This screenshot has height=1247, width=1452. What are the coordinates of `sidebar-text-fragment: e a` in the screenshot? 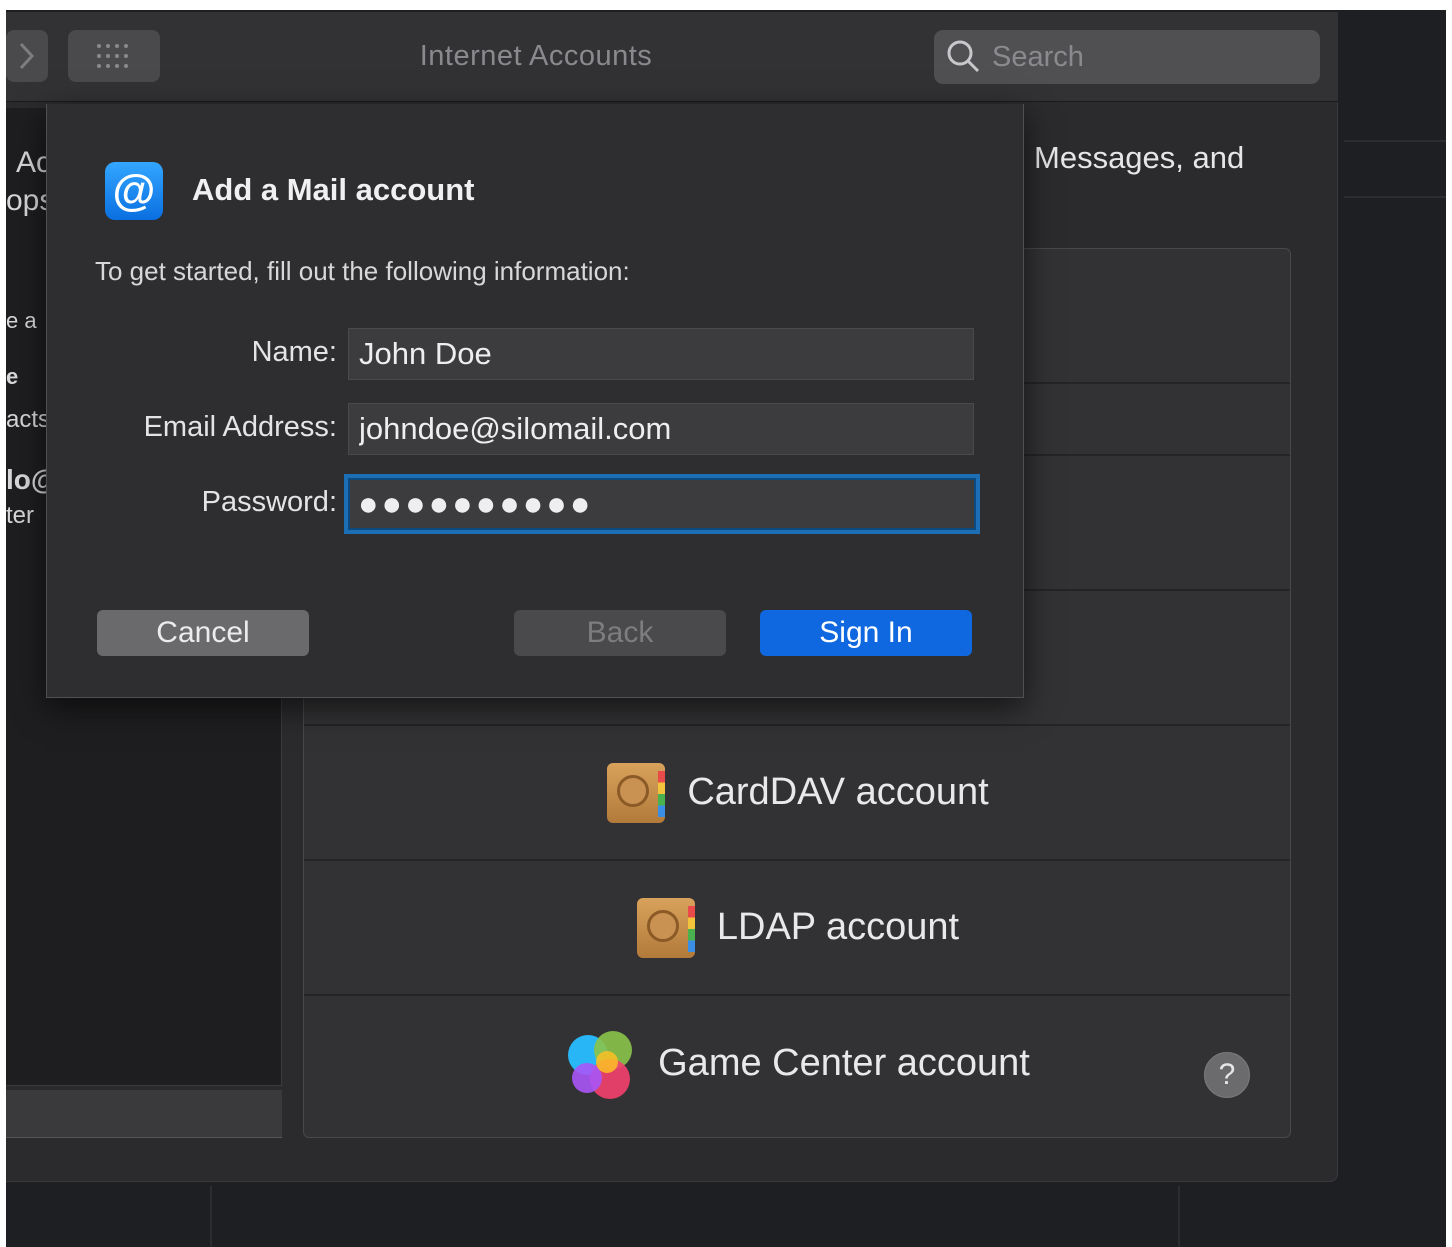 It's located at (21, 320).